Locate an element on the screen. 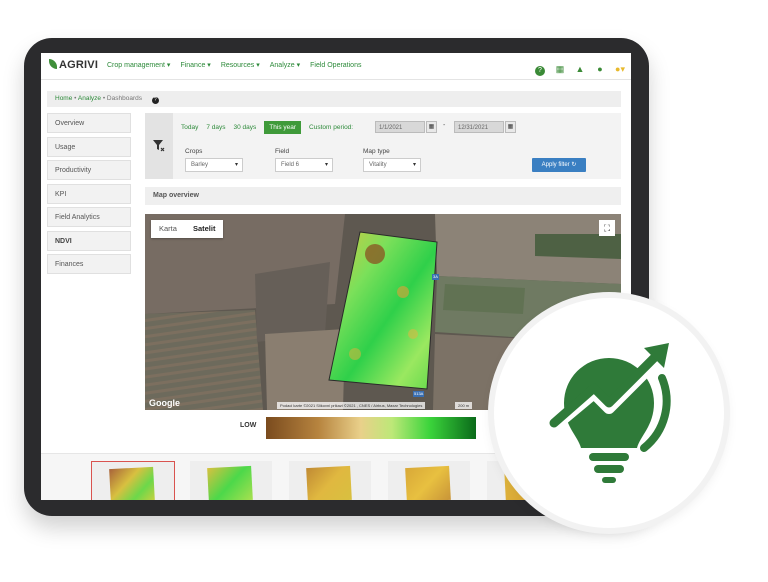 This screenshot has width=768, height=582. legend-low-label: LOW is located at coordinates (248, 425).